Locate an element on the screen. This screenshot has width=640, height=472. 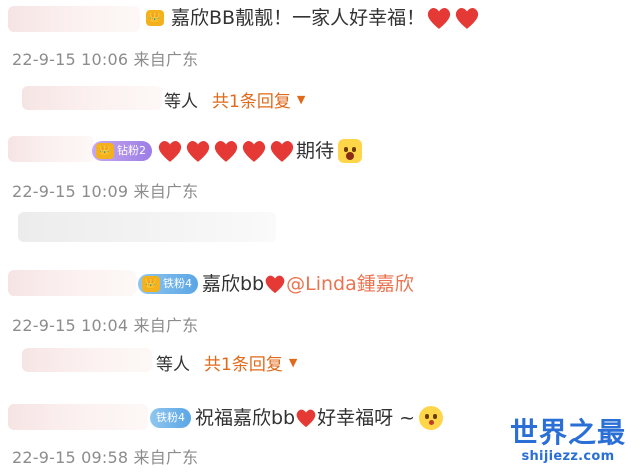
fan-badge-label: 钻粉2 is located at coordinates (131, 150).